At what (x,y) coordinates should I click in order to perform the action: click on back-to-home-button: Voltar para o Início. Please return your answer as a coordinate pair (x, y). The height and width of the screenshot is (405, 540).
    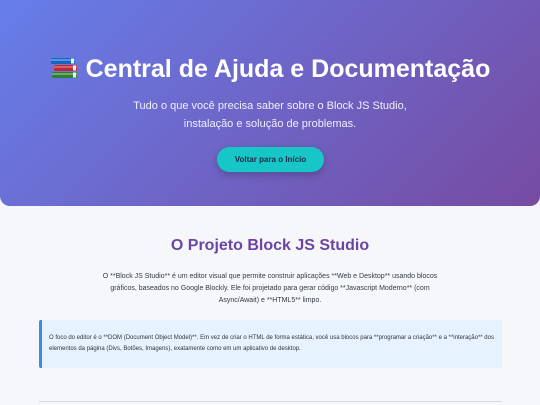
    Looking at the image, I should click on (270, 159).